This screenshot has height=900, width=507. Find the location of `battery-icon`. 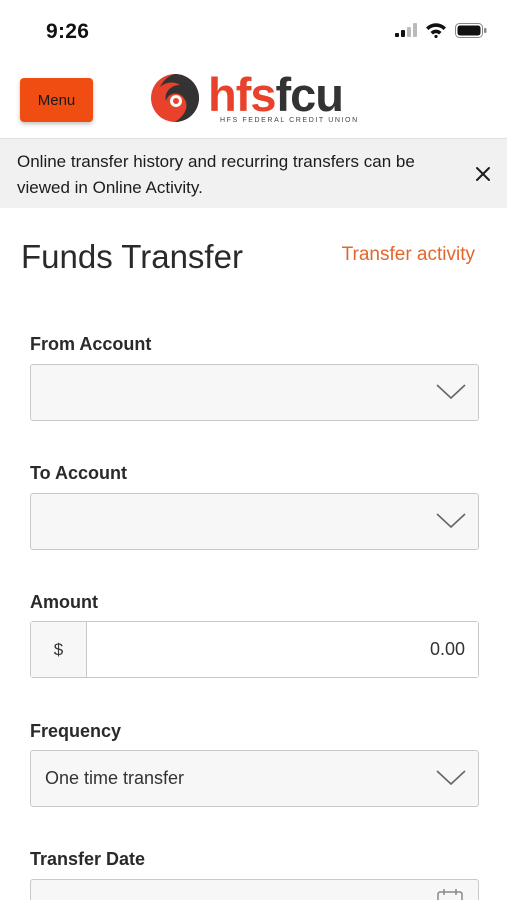

battery-icon is located at coordinates (471, 30).